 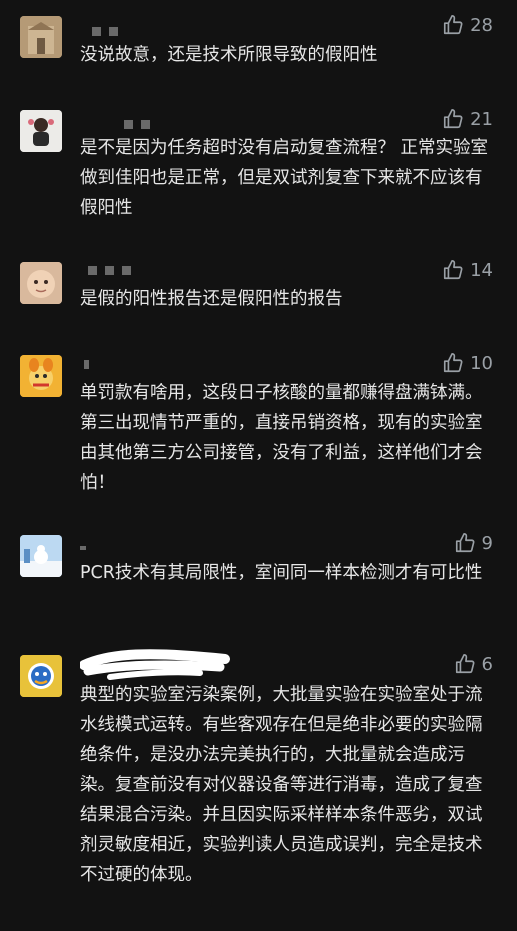 I want to click on like-button: 14, so click(x=467, y=270).